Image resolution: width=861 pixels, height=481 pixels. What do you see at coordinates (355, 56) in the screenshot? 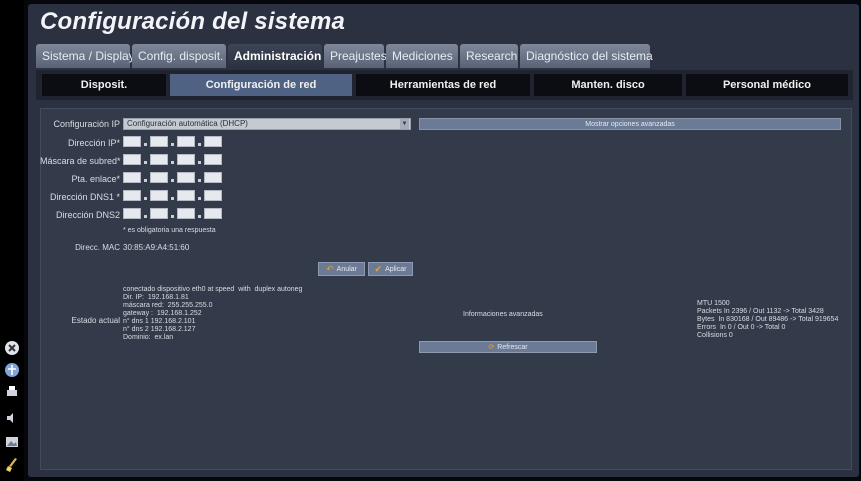
I see `tab-preajustes: Preajustes` at bounding box center [355, 56].